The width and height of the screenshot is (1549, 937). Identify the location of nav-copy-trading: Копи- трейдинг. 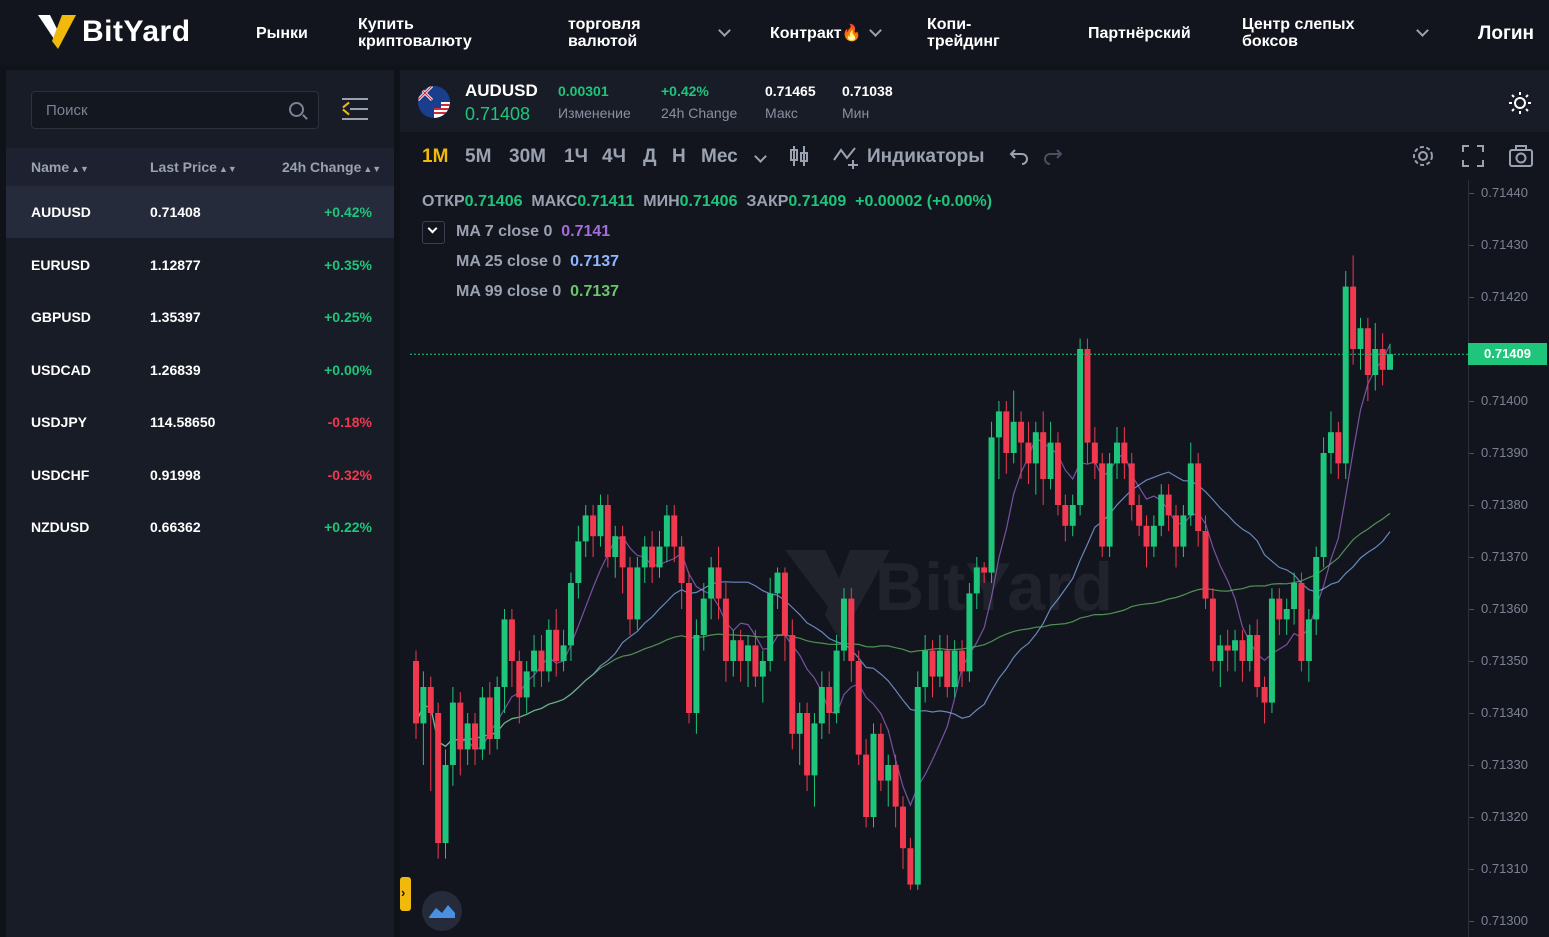
(963, 33).